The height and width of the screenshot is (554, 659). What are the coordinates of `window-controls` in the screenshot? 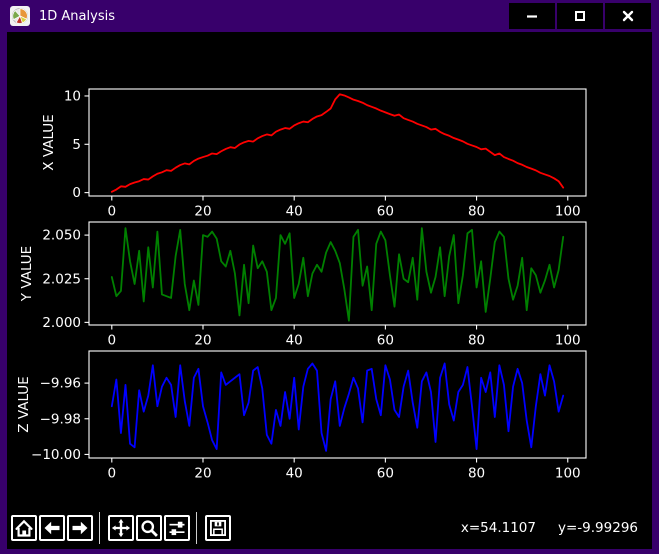 It's located at (580, 16).